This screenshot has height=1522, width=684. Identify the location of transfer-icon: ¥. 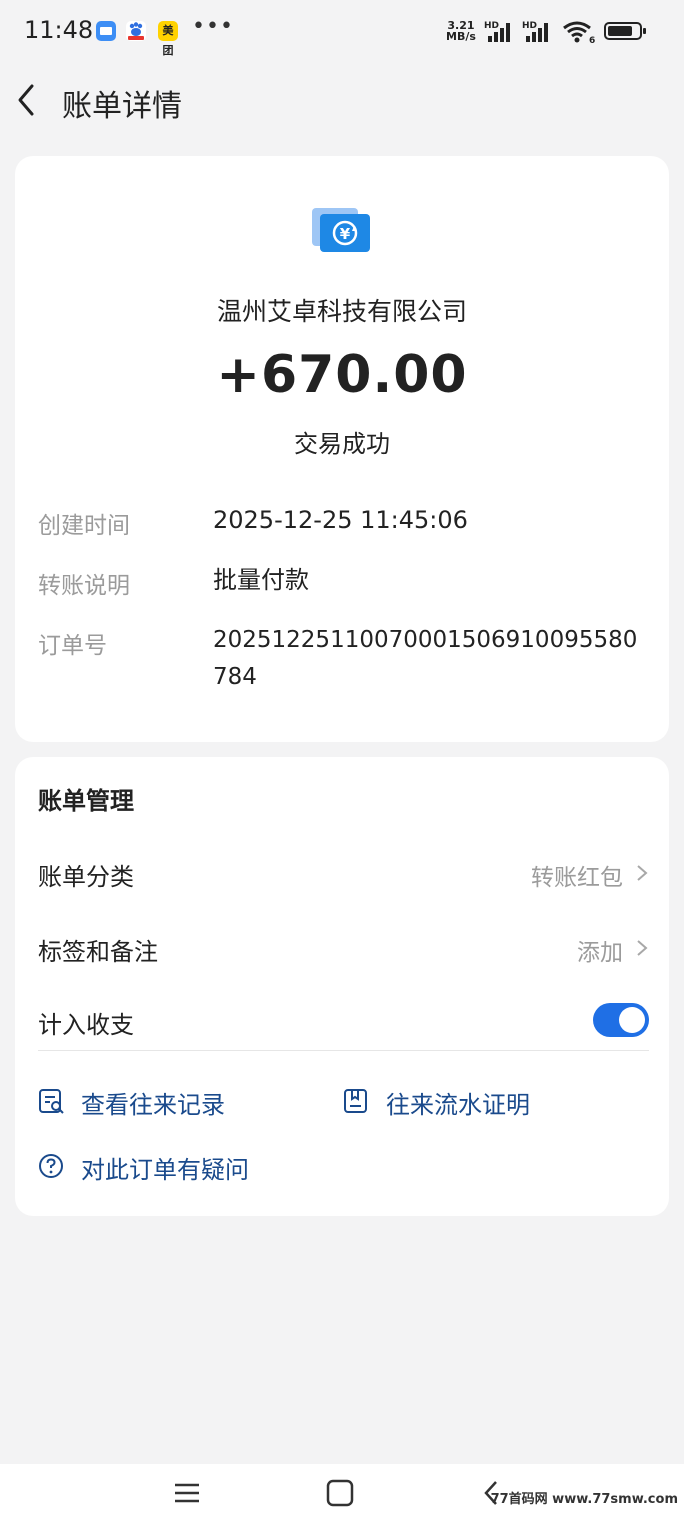
(341, 230).